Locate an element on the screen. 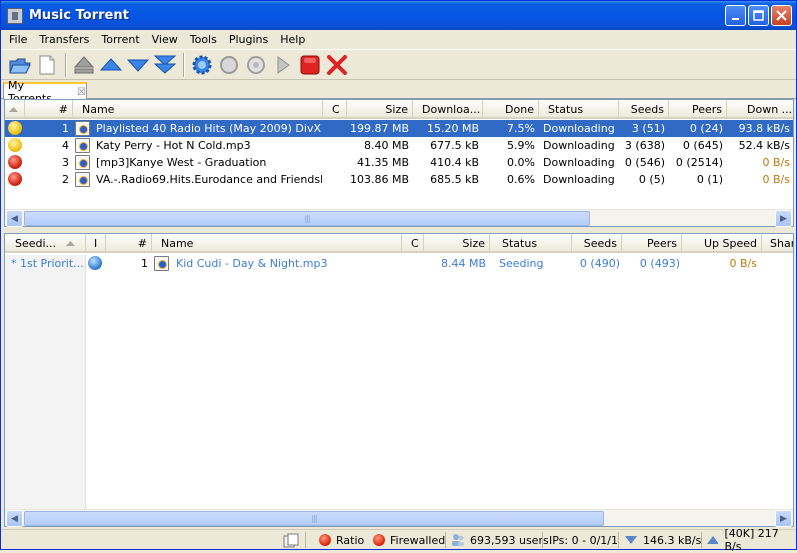 The width and height of the screenshot is (797, 553). remove-button is located at coordinates (337, 65).